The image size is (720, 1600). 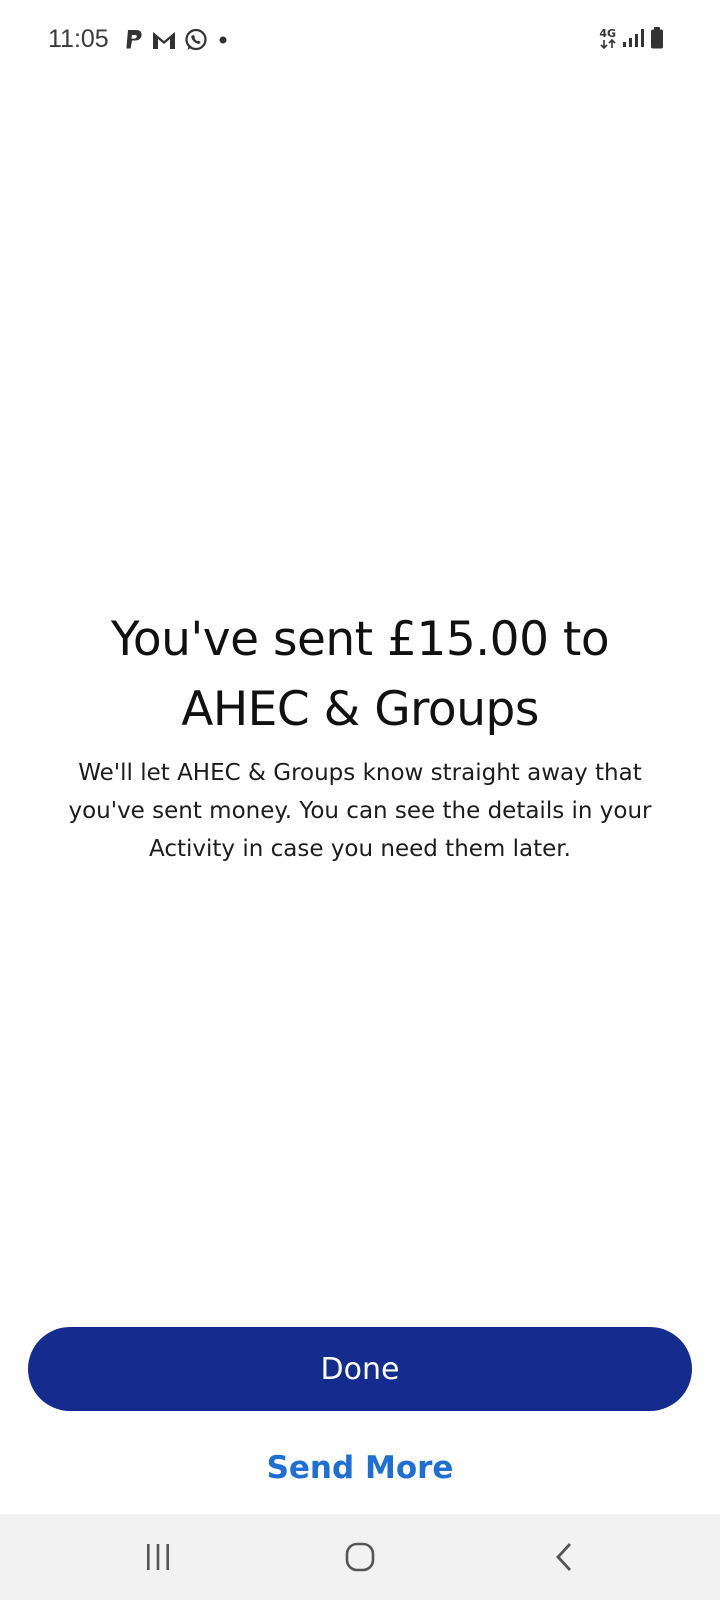 I want to click on dot-icon, so click(x=223, y=40).